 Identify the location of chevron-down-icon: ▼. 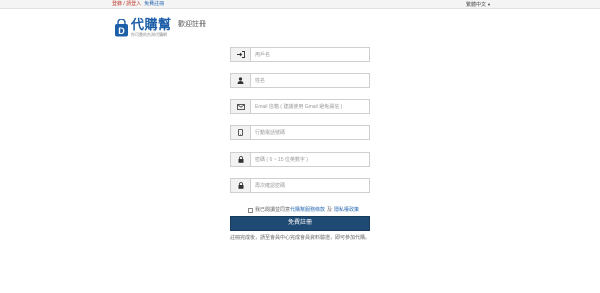
(489, 4).